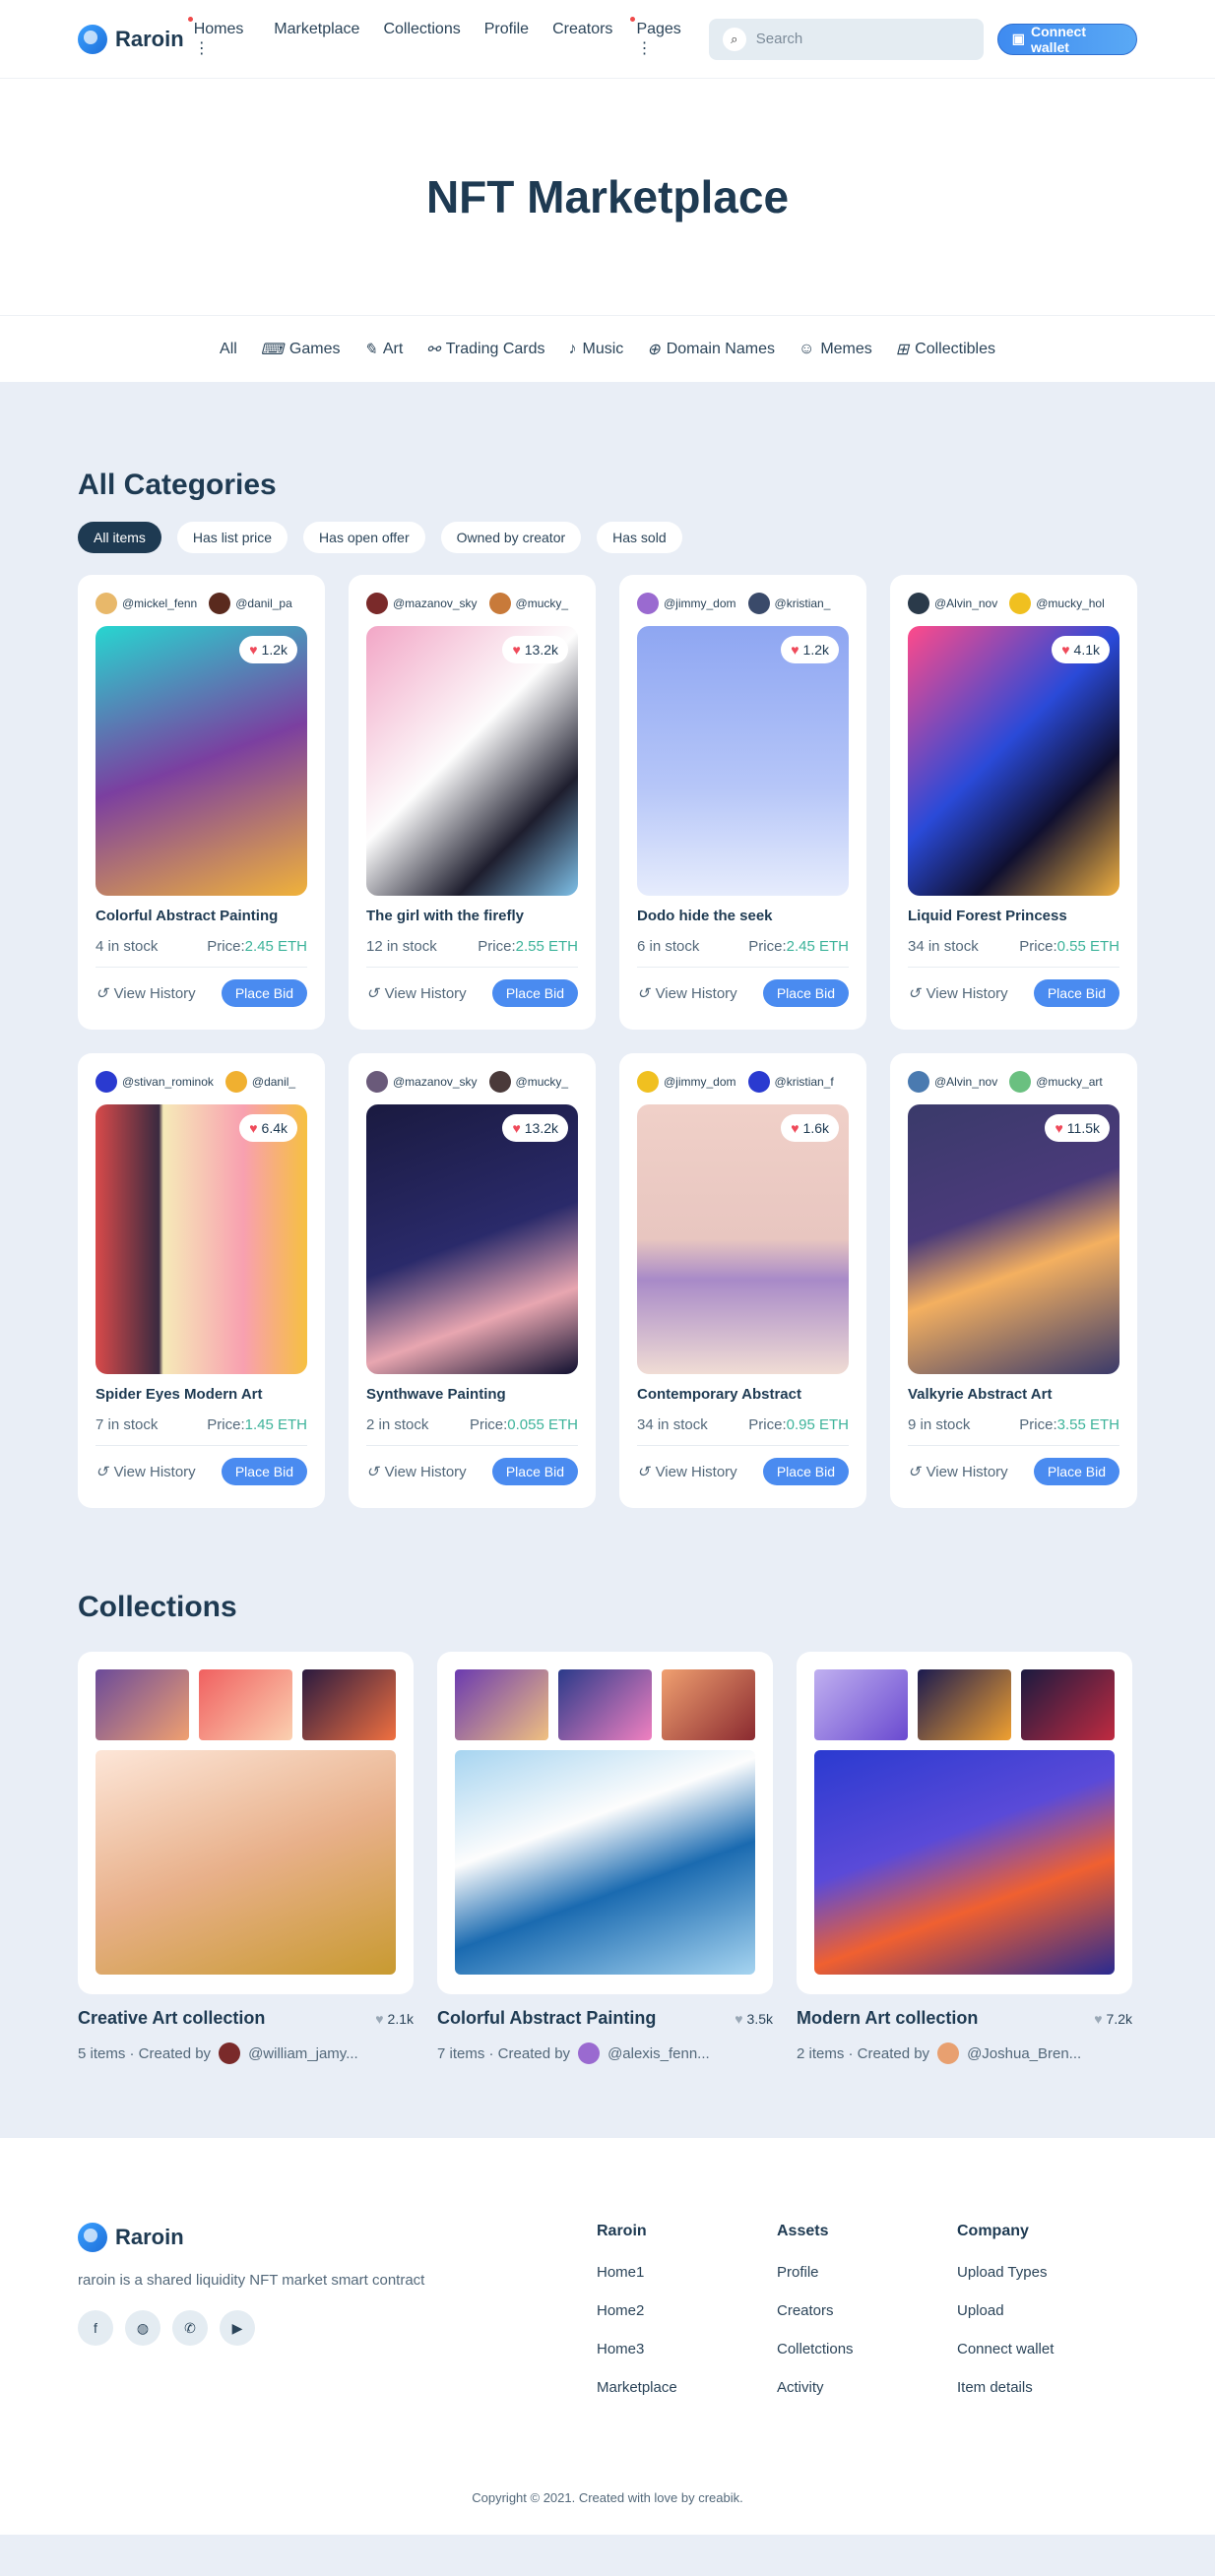 The width and height of the screenshot is (1215, 2576). What do you see at coordinates (338, 2237) in the screenshot?
I see `footer-logo: Raroin` at bounding box center [338, 2237].